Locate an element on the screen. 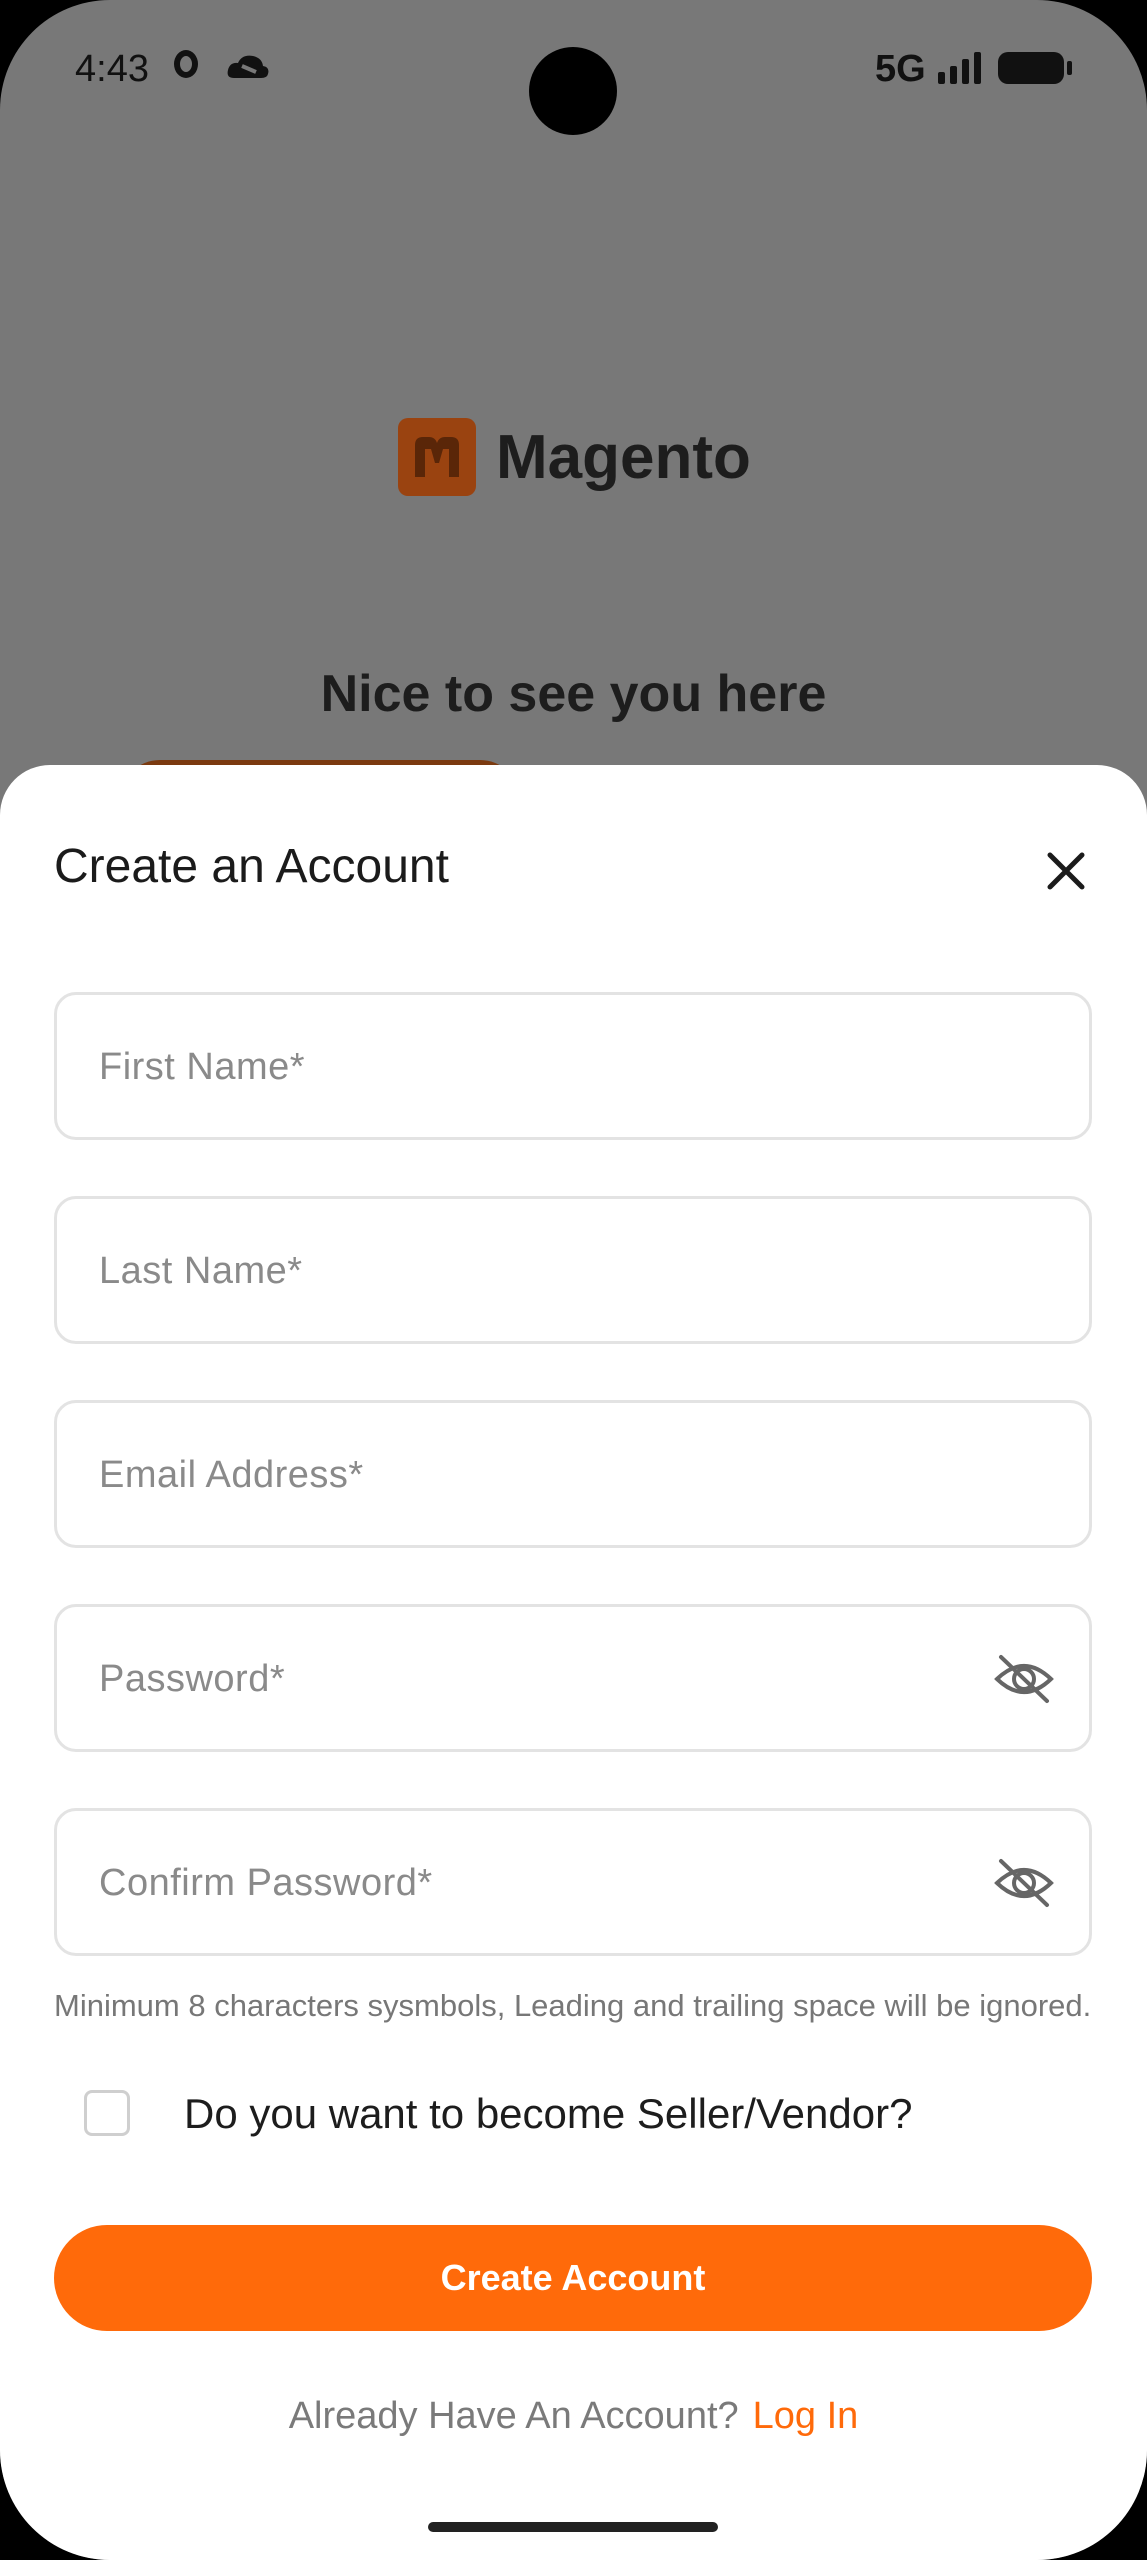 Image resolution: width=1147 pixels, height=2560 pixels. close-icon is located at coordinates (1066, 871).